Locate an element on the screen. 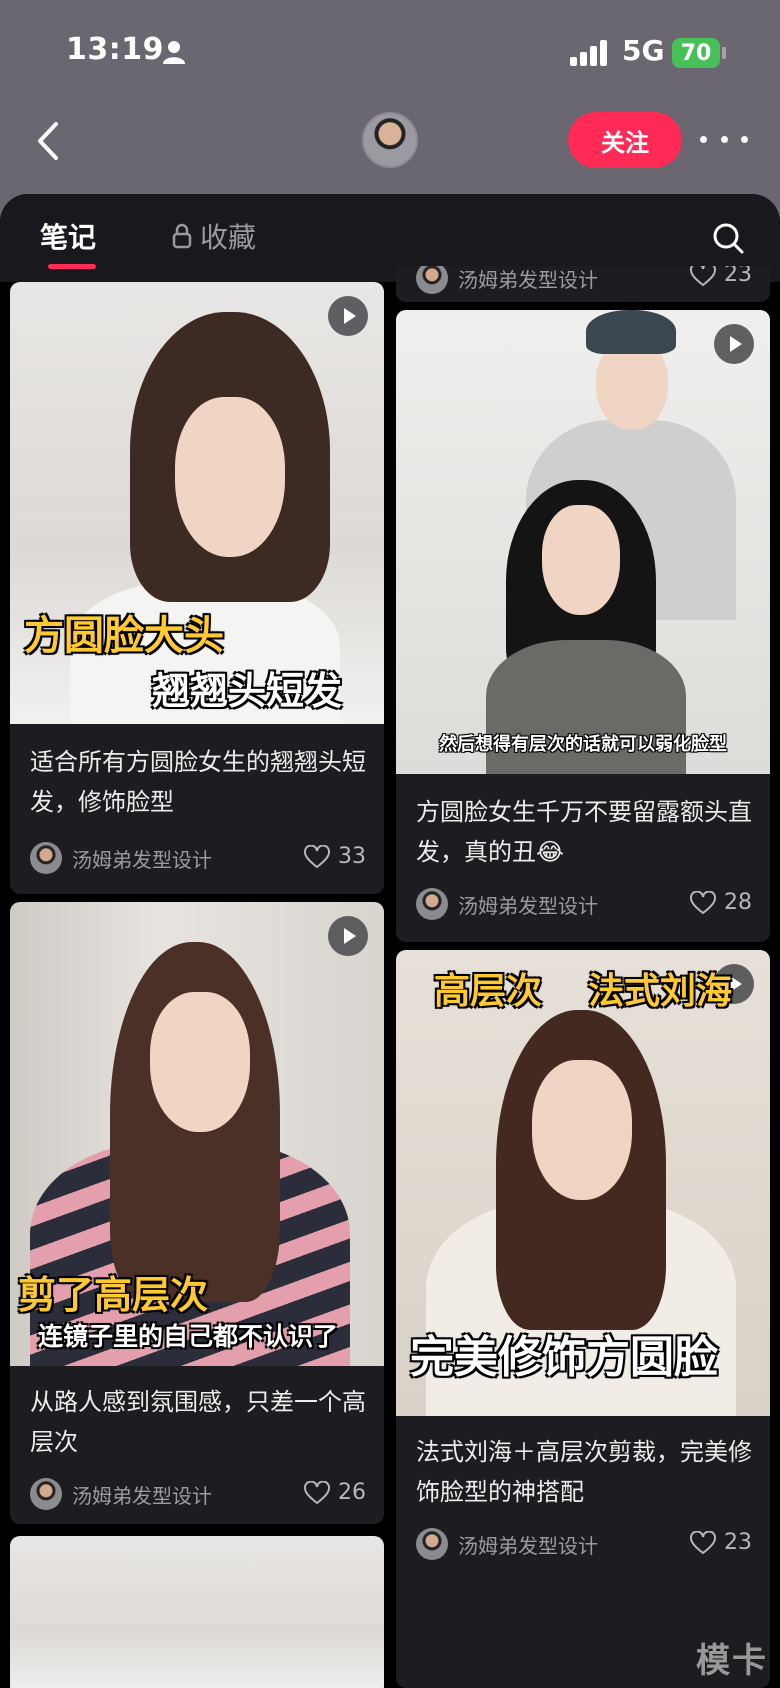 Image resolution: width=780 pixels, height=1688 pixels. image-overlay-text: 法式刘海 is located at coordinates (660, 991).